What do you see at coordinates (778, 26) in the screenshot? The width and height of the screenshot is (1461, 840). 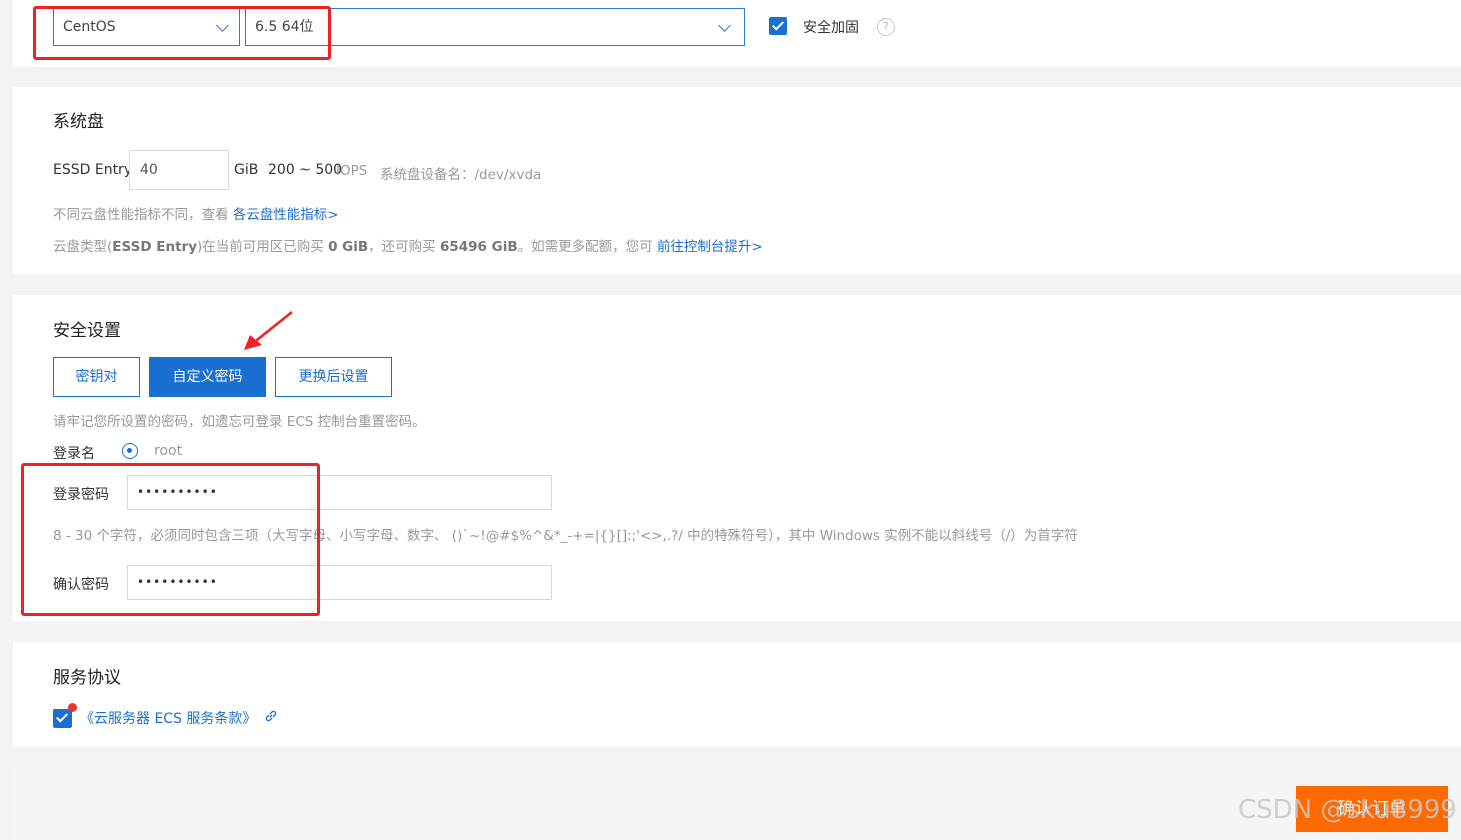 I see `security-hardening-checkbox` at bounding box center [778, 26].